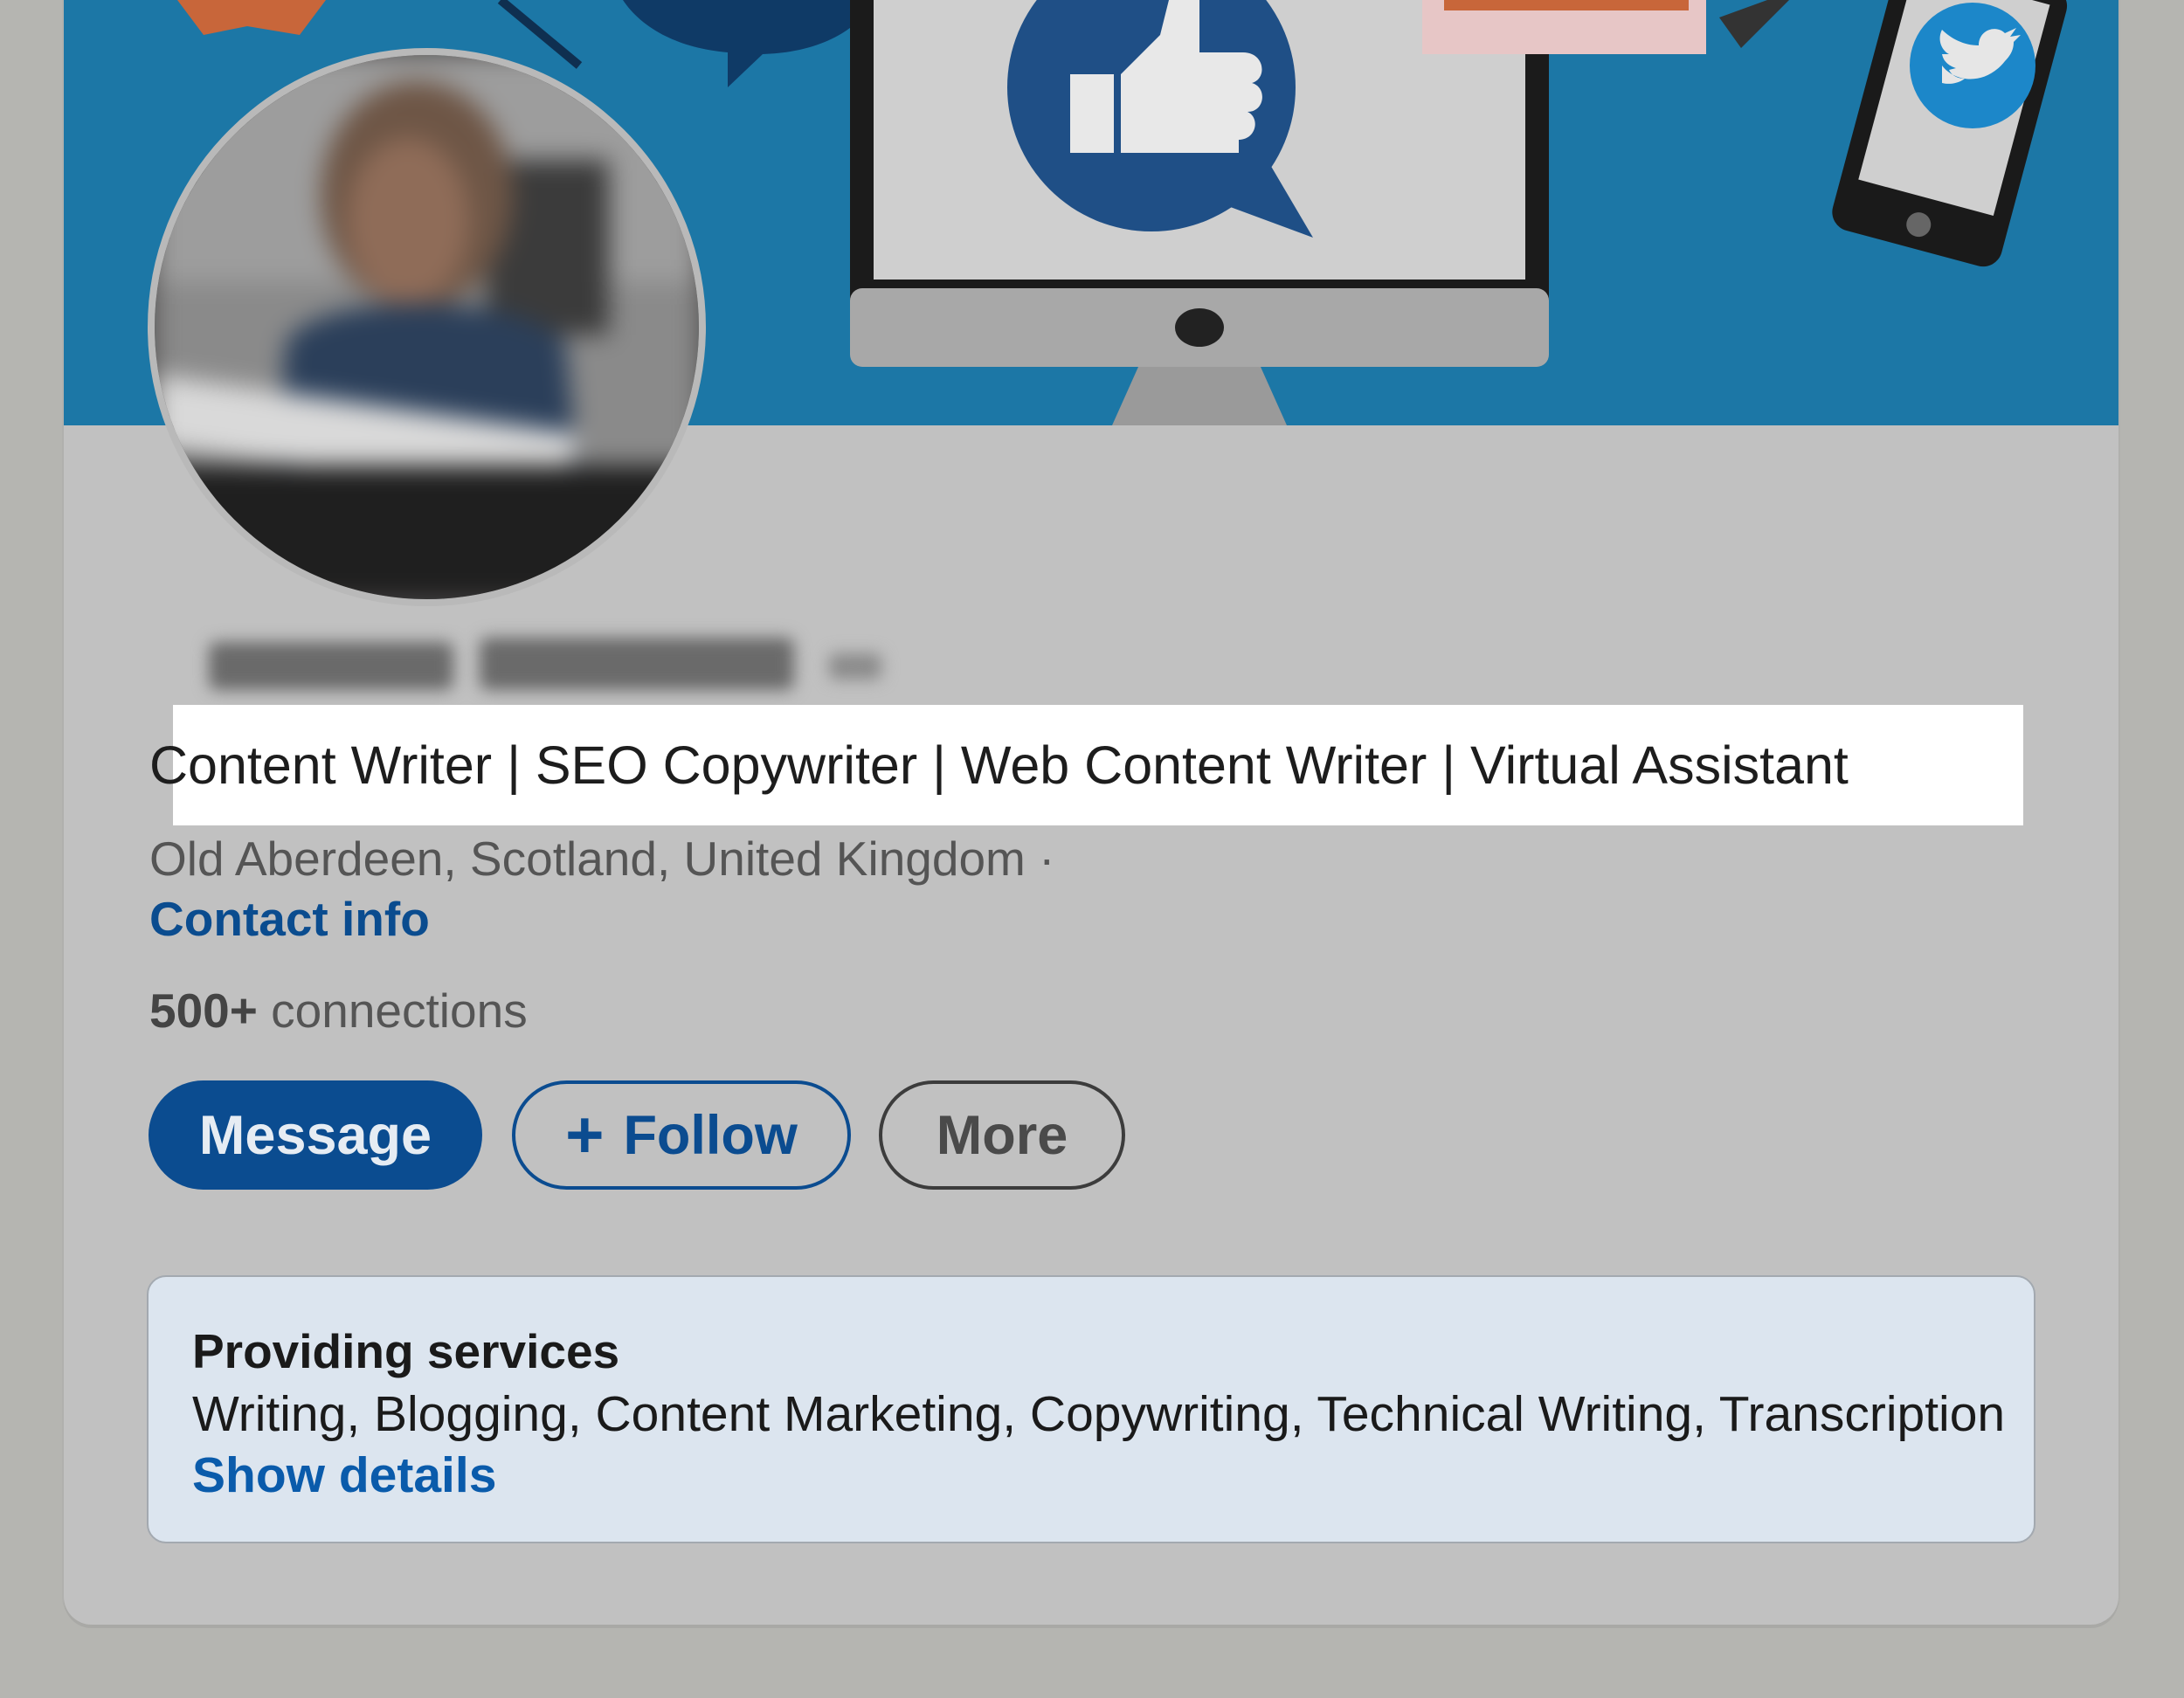 This screenshot has height=1698, width=2184. I want to click on connections-label: connections, so click(392, 1011).